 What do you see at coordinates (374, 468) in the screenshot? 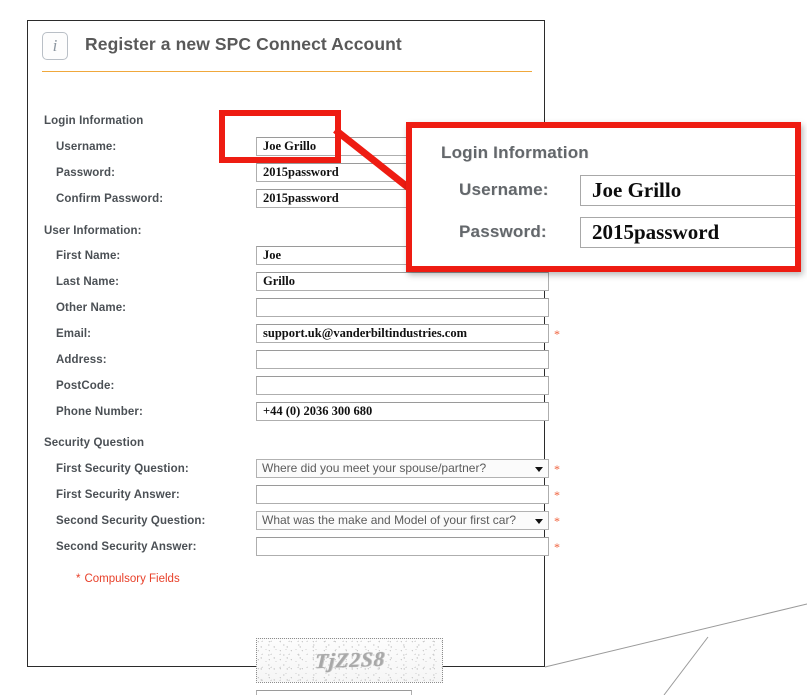
I see `select-first-security-question-value: Where did you meet your spouse/partner?` at bounding box center [374, 468].